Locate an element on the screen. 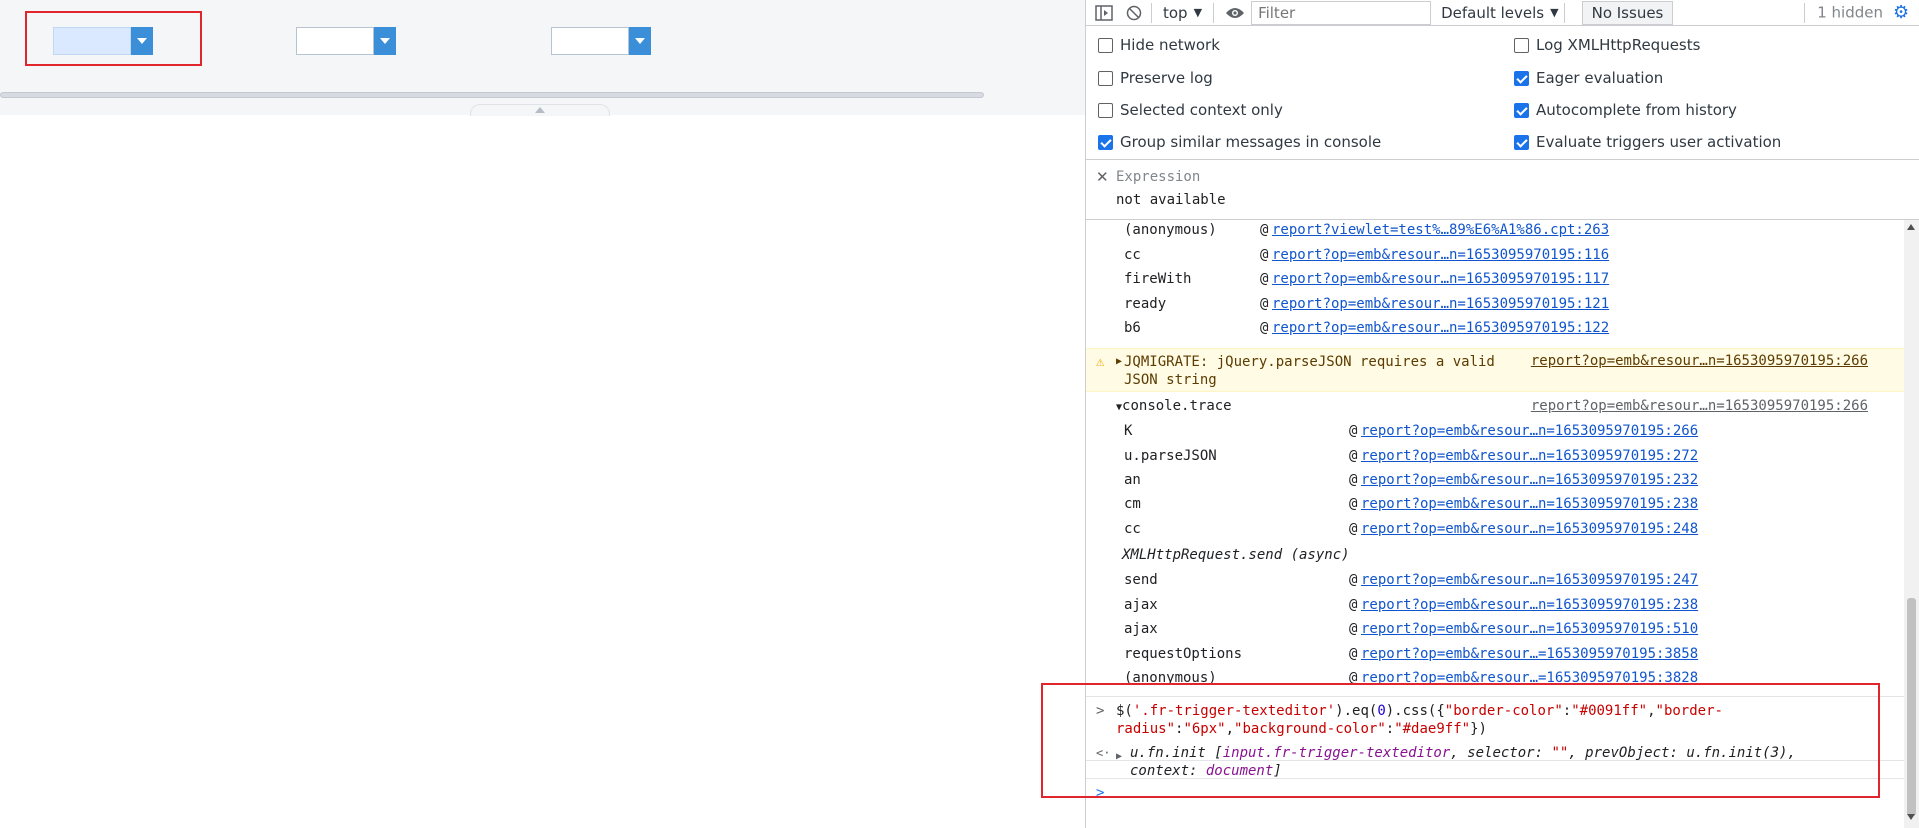 This screenshot has width=1919, height=828. option-label: Group similar messages in console is located at coordinates (1251, 142).